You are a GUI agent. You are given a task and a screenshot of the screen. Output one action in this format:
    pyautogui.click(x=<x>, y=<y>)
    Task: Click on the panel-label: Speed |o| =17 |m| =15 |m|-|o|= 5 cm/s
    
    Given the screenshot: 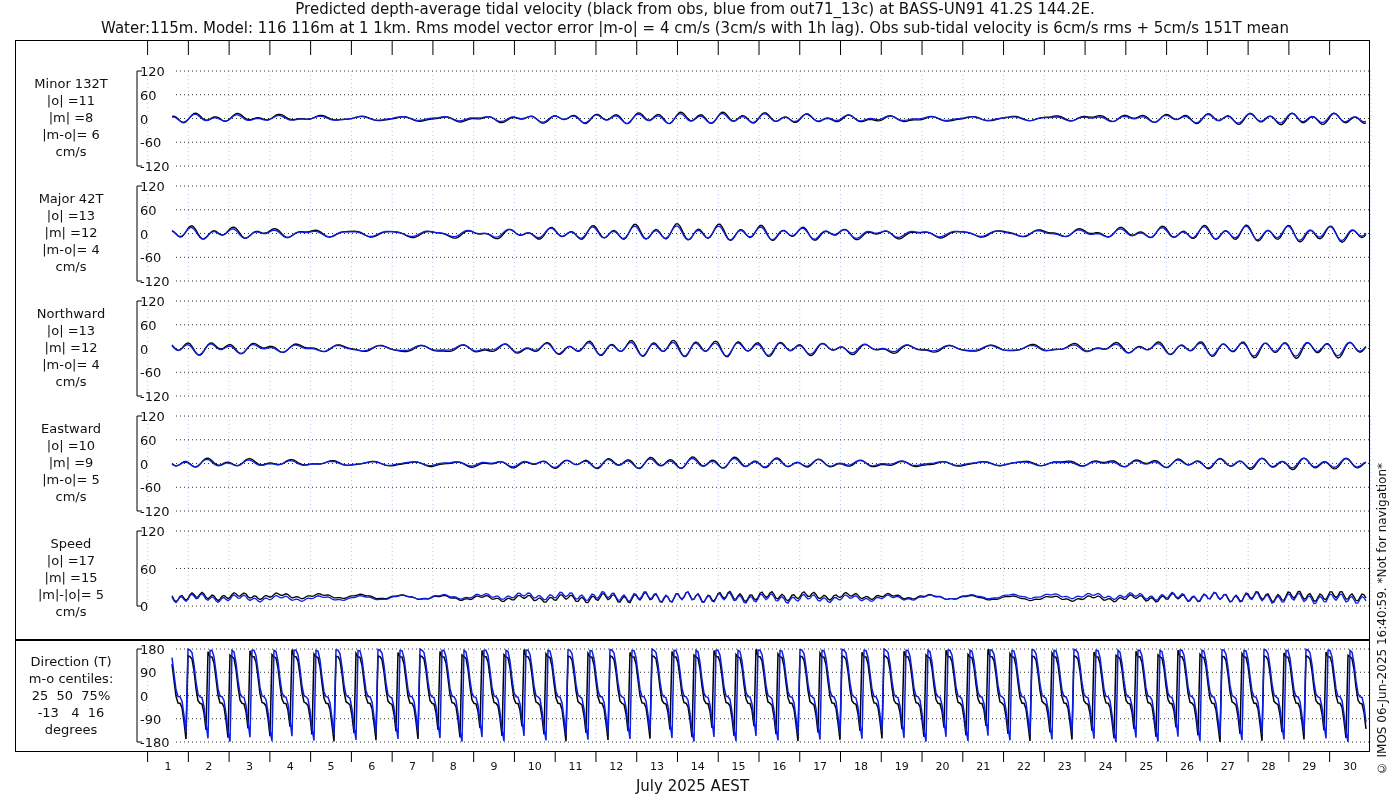 What is the action you would take?
    pyautogui.click(x=71, y=578)
    